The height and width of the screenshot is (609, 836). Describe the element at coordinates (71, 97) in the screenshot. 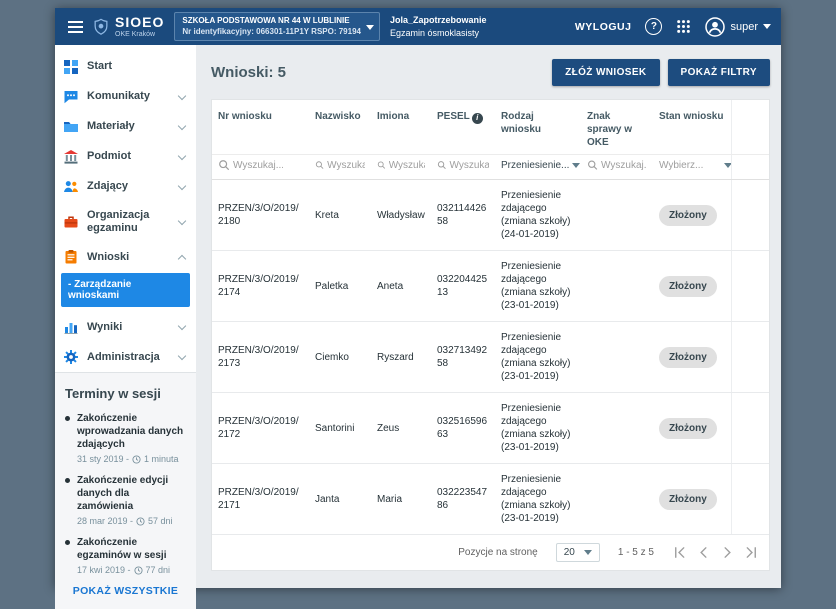

I see `chat-icon` at that location.